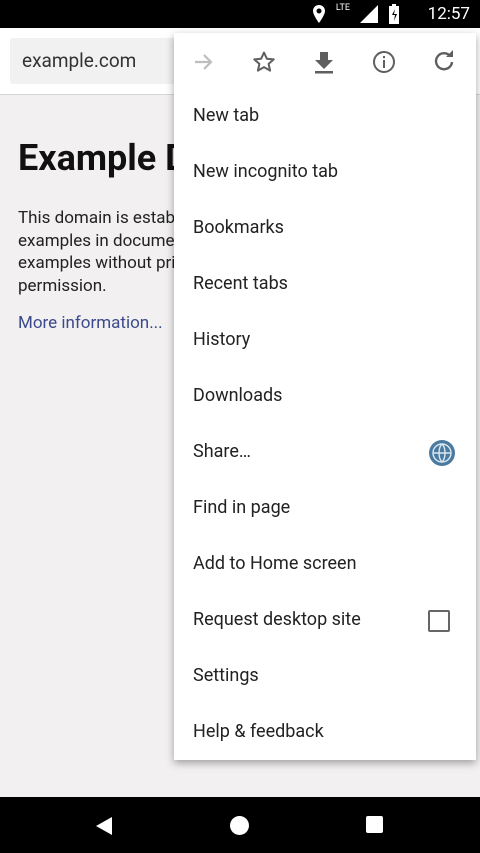 The width and height of the screenshot is (480, 853). What do you see at coordinates (444, 62) in the screenshot?
I see `refresh-icon` at bounding box center [444, 62].